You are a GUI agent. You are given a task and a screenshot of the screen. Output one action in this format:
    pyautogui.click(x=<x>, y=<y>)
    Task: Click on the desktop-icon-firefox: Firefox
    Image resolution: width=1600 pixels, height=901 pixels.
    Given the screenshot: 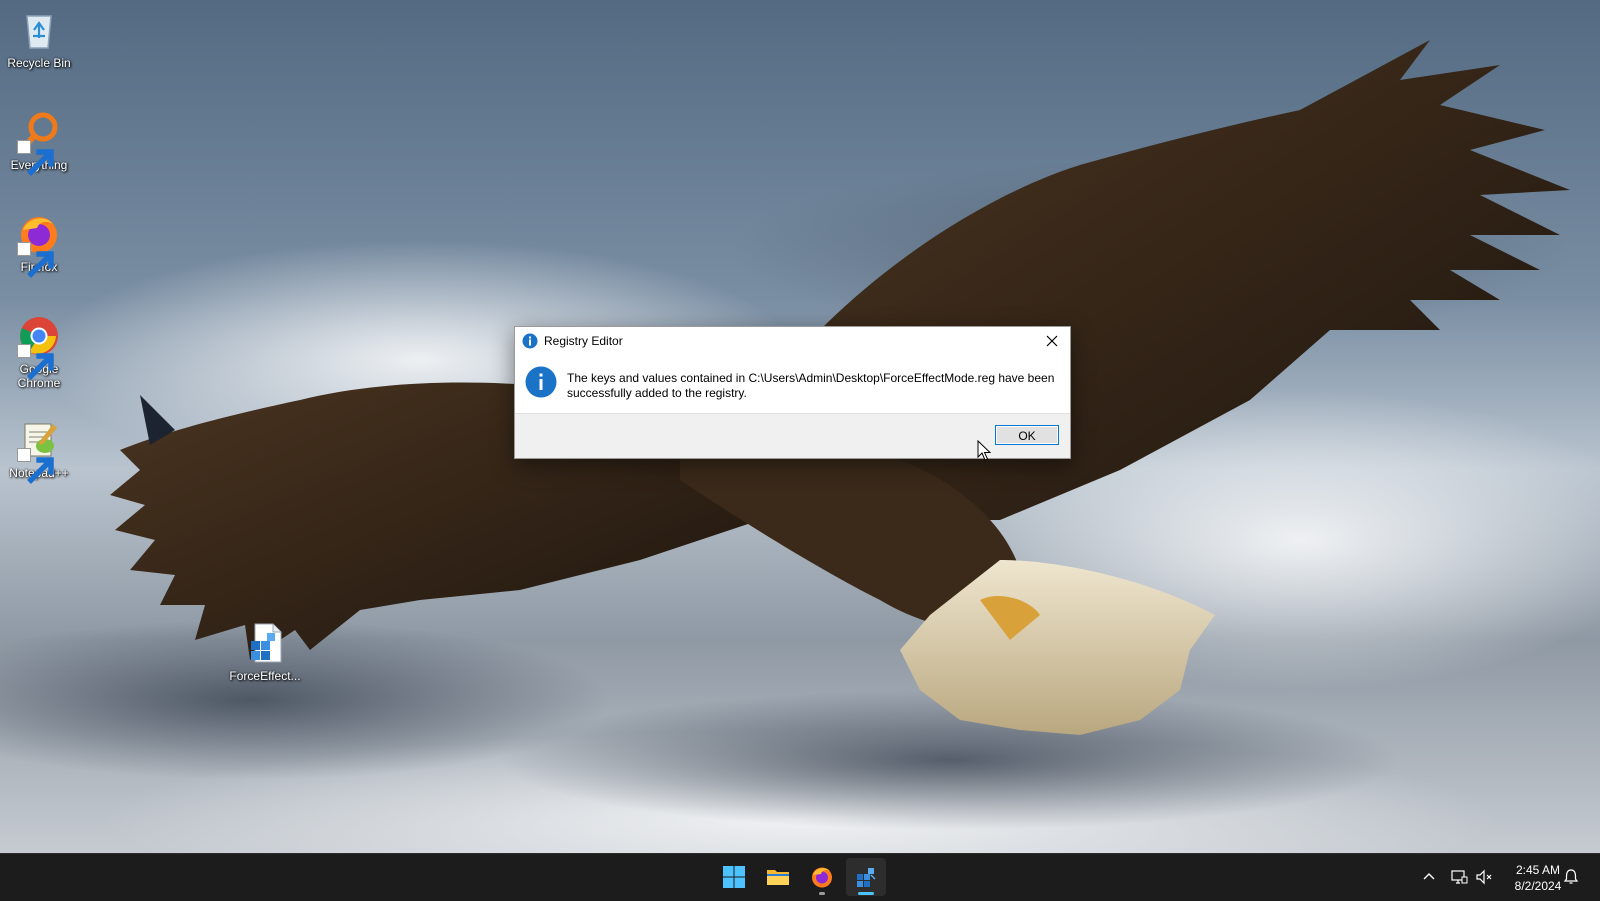 What is the action you would take?
    pyautogui.click(x=39, y=245)
    